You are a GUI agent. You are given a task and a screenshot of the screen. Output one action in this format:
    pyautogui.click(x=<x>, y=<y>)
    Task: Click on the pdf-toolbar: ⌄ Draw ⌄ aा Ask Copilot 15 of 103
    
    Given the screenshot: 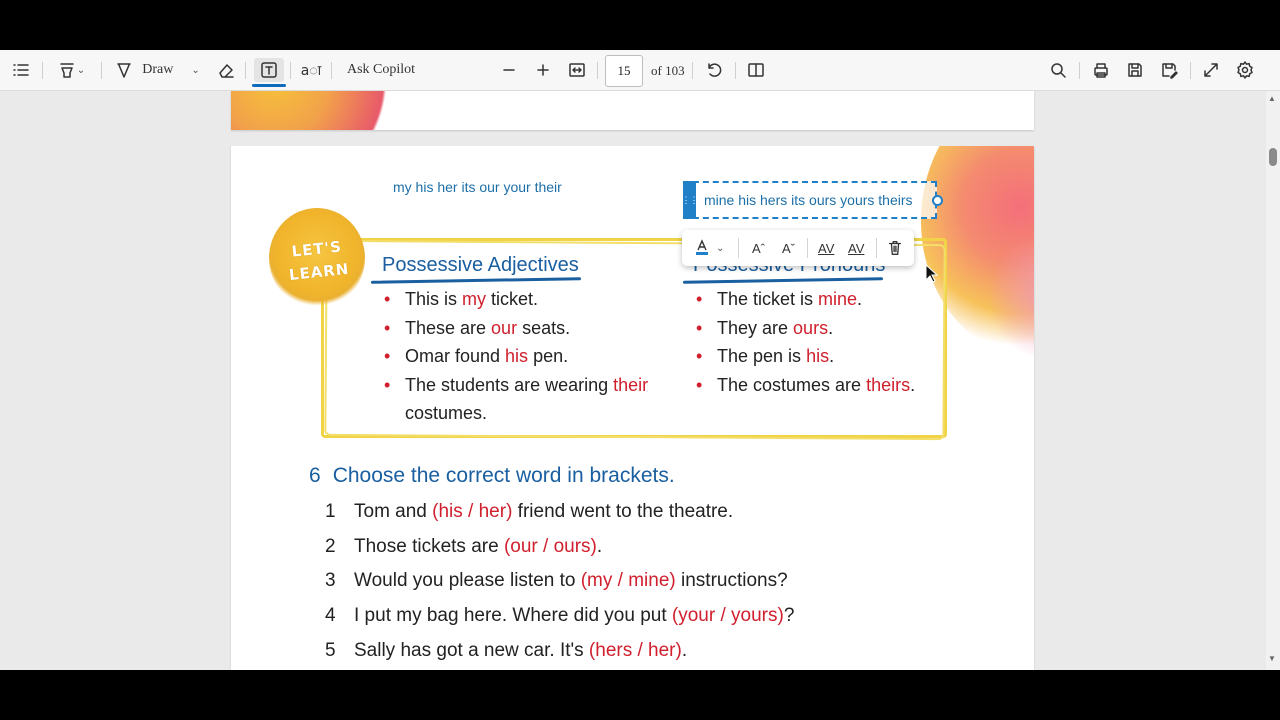 What is the action you would take?
    pyautogui.click(x=640, y=70)
    